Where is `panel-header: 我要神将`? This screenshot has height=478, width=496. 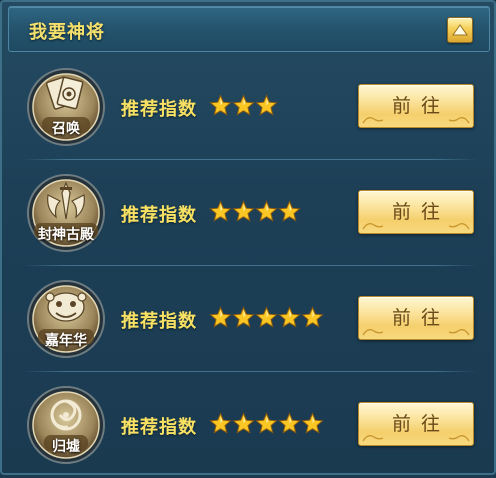
panel-header: 我要神将 is located at coordinates (249, 29).